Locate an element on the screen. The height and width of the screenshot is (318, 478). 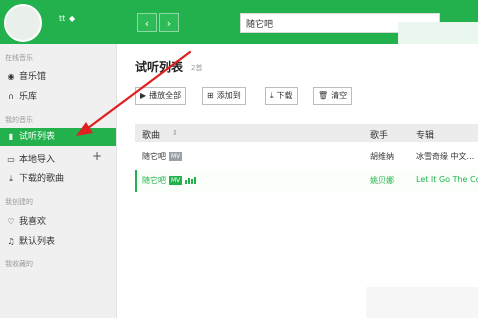
back-button: ‹ is located at coordinates (147, 22).